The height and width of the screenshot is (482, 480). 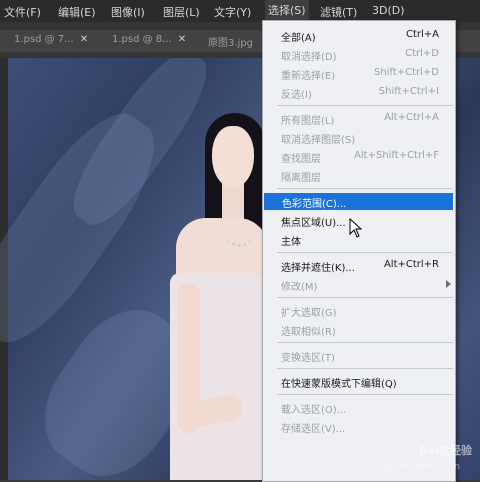 What do you see at coordinates (422, 53) in the screenshot?
I see `menu-item-shortcut: Ctrl+D` at bounding box center [422, 53].